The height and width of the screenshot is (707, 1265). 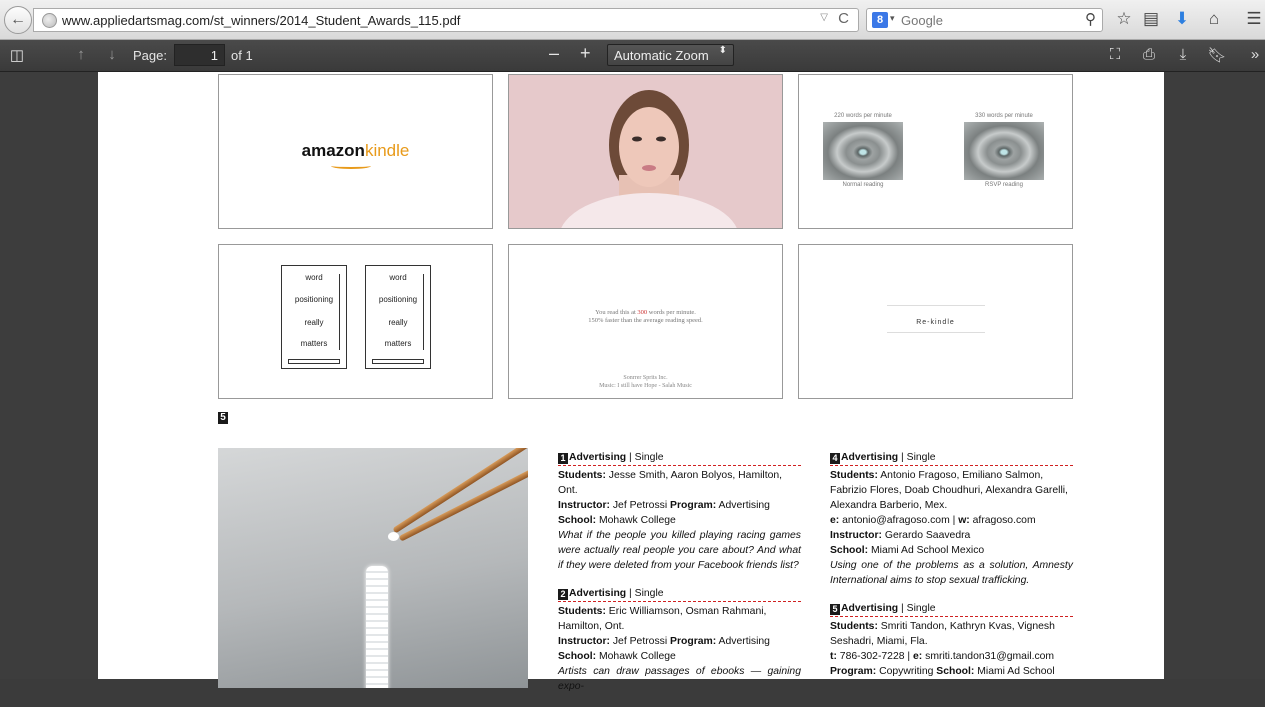 I want to click on previous-page-icon: ↑, so click(x=81, y=54).